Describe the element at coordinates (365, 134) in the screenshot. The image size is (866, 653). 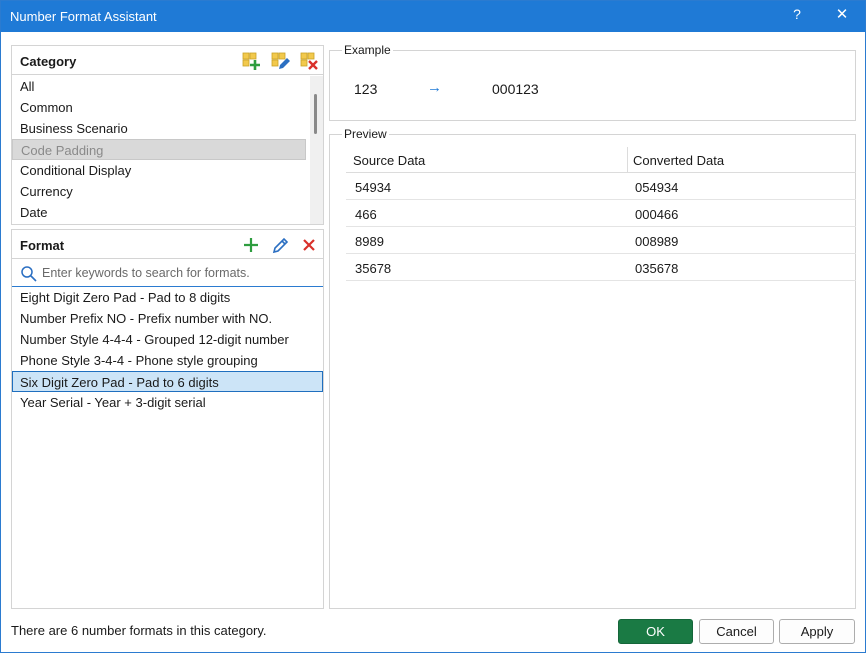
I see `preview-legend: Preview` at that location.